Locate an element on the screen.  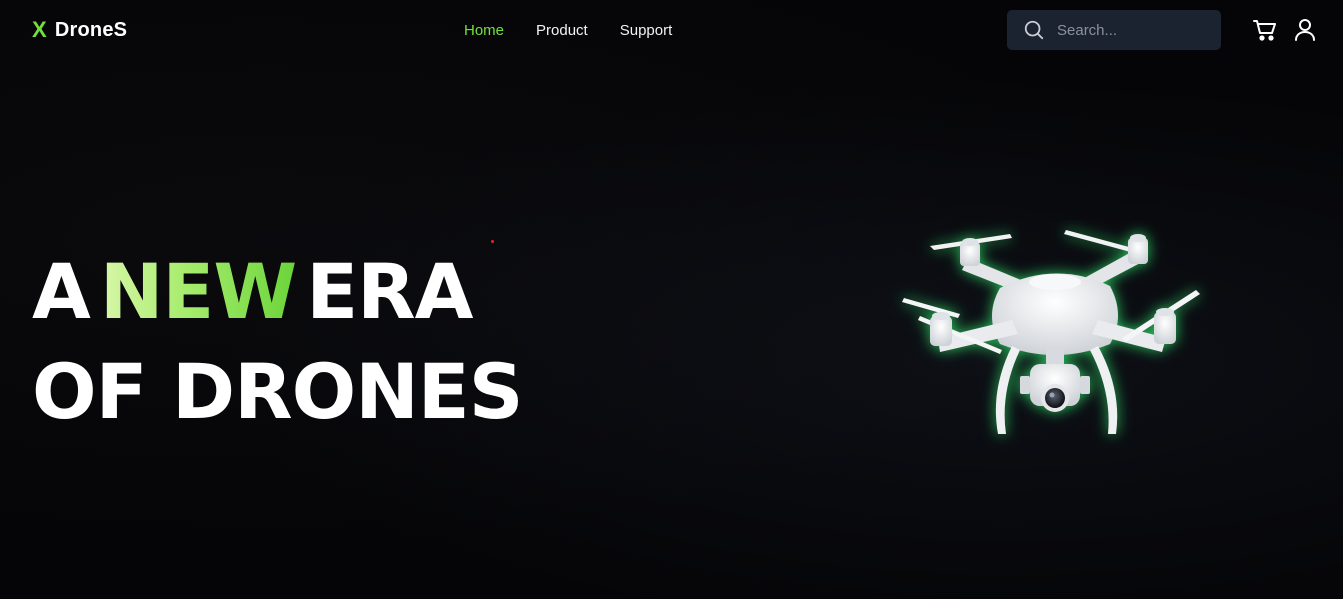
user-icon is located at coordinates (1305, 30).